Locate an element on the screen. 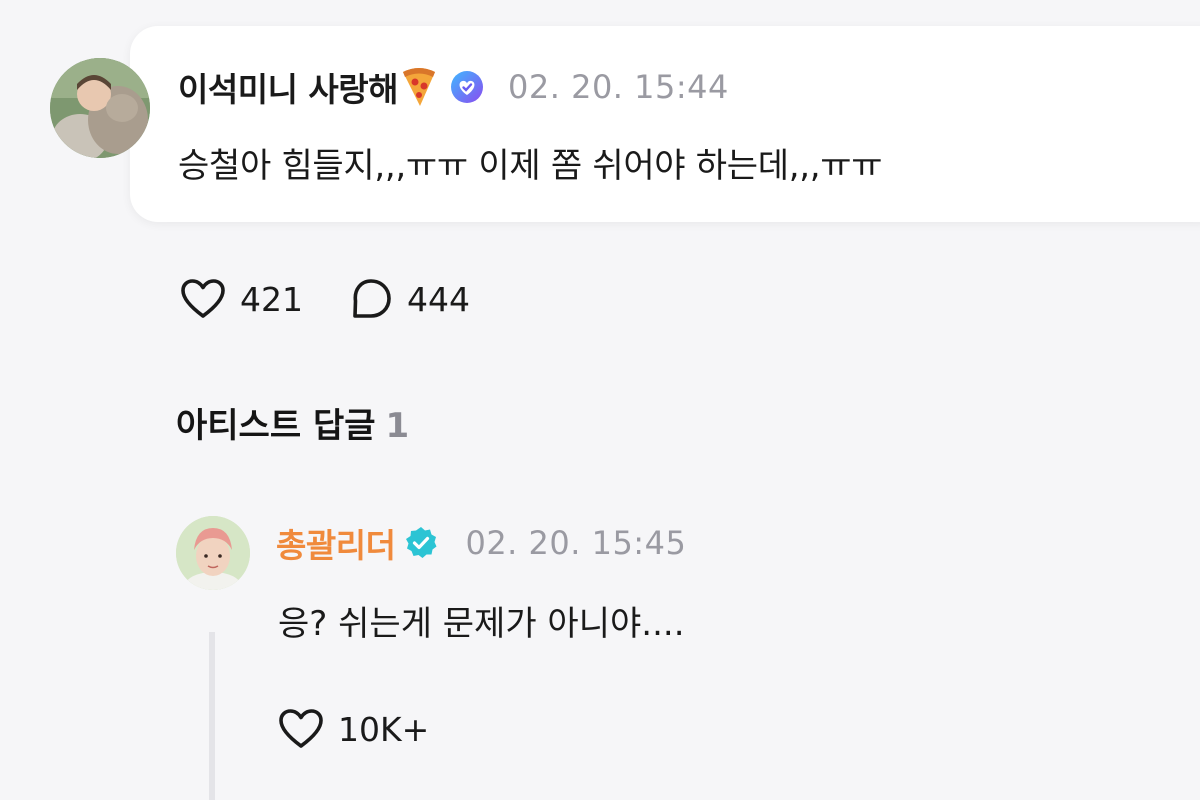  fan-avatar is located at coordinates (100, 108).